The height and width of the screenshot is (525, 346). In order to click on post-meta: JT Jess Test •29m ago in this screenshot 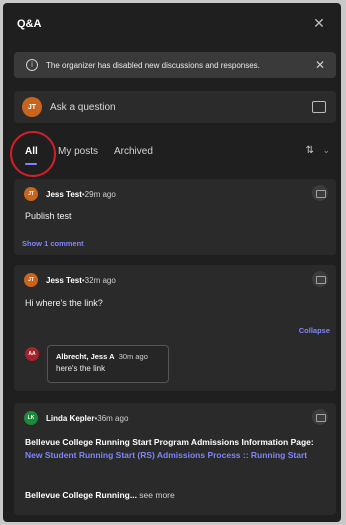, I will do `click(70, 194)`.